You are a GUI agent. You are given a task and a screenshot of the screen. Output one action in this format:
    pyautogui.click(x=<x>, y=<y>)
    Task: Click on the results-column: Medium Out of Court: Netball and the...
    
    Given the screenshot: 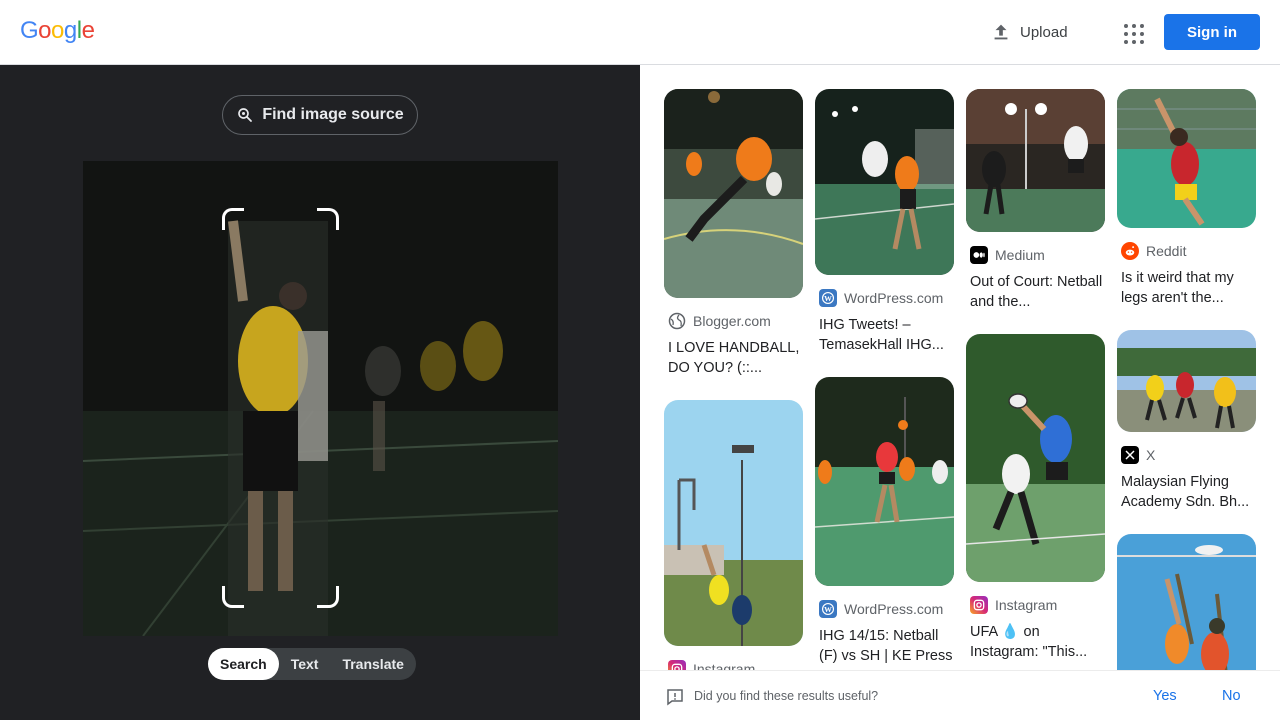 What is the action you would take?
    pyautogui.click(x=1035, y=379)
    